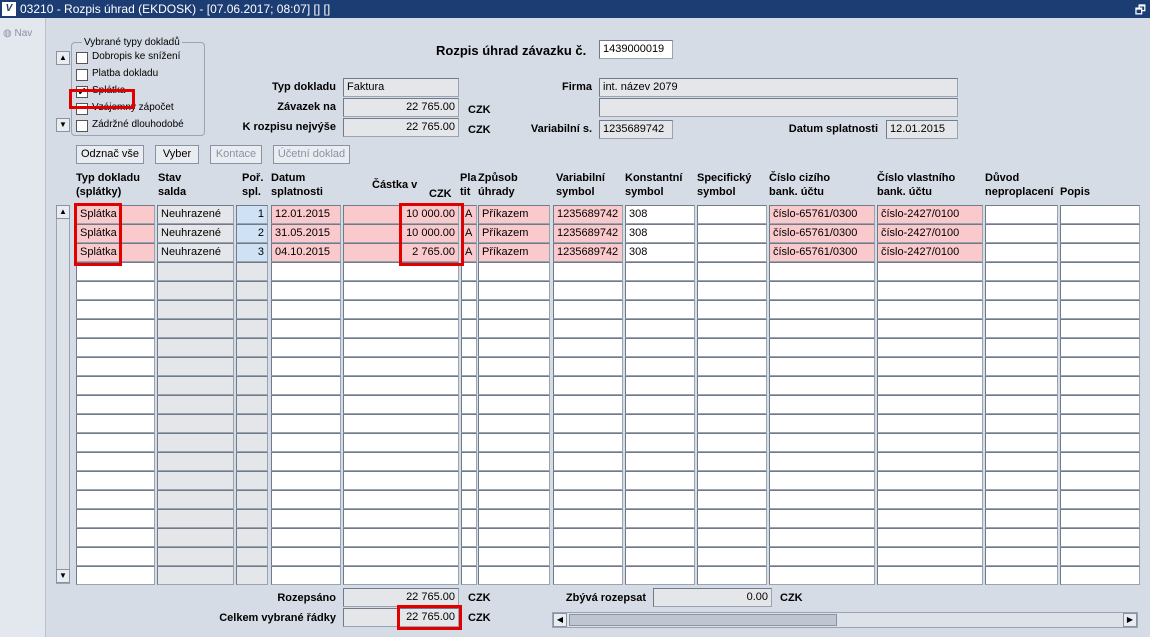 The image size is (1150, 637). What do you see at coordinates (469, 252) in the screenshot?
I see `cell-plat: A` at bounding box center [469, 252].